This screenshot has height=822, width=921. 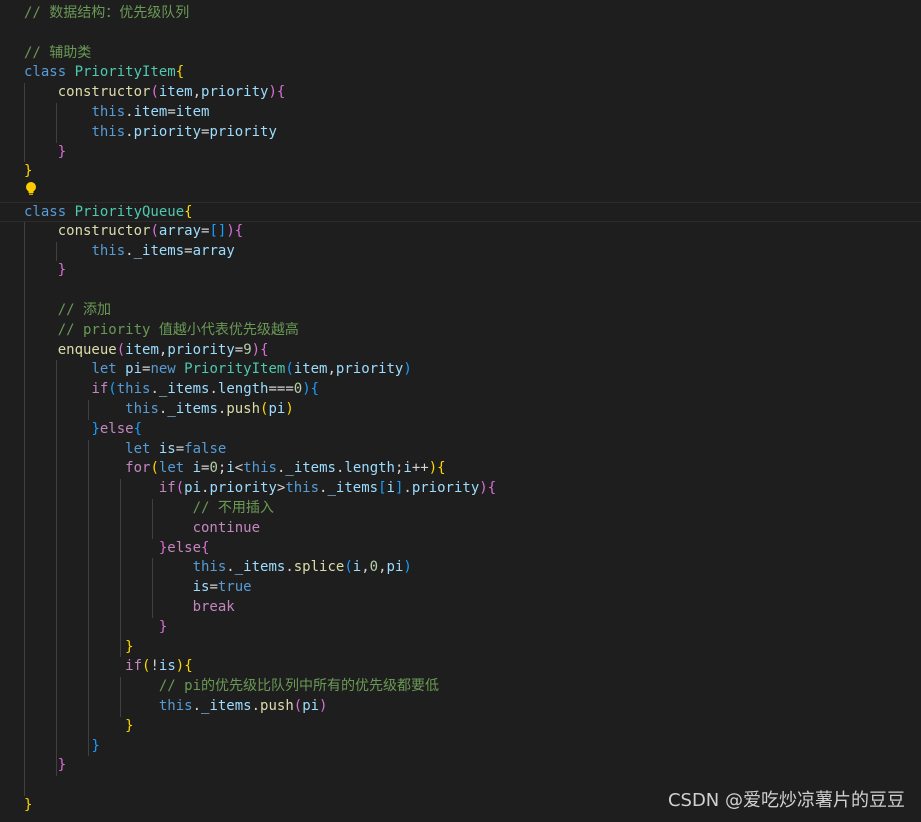 What do you see at coordinates (460, 489) in the screenshot?
I see `code-line: if(pi.priority>this._items[i].priority){` at bounding box center [460, 489].